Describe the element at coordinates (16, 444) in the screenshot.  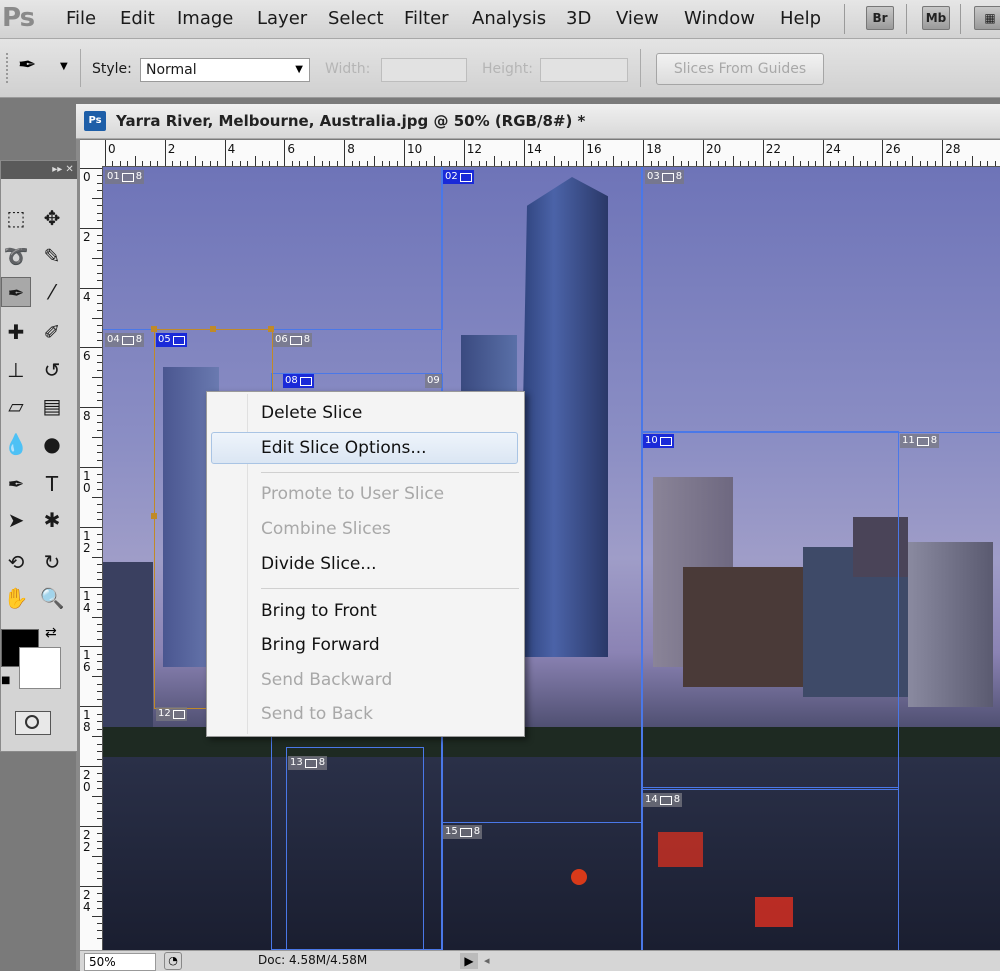
I see `blur-tool-icon: 💧` at that location.